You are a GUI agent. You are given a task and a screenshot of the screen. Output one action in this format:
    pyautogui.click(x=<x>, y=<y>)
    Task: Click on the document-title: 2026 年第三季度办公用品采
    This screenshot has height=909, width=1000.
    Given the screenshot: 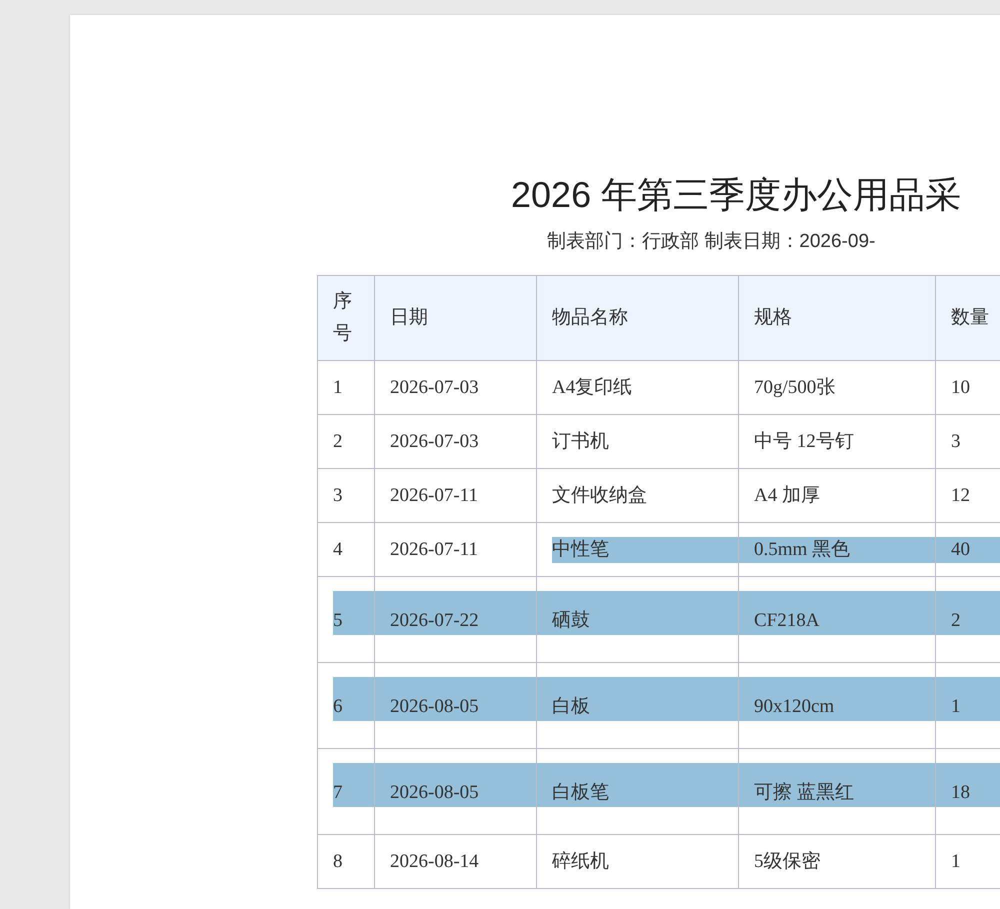 What is the action you would take?
    pyautogui.click(x=736, y=195)
    